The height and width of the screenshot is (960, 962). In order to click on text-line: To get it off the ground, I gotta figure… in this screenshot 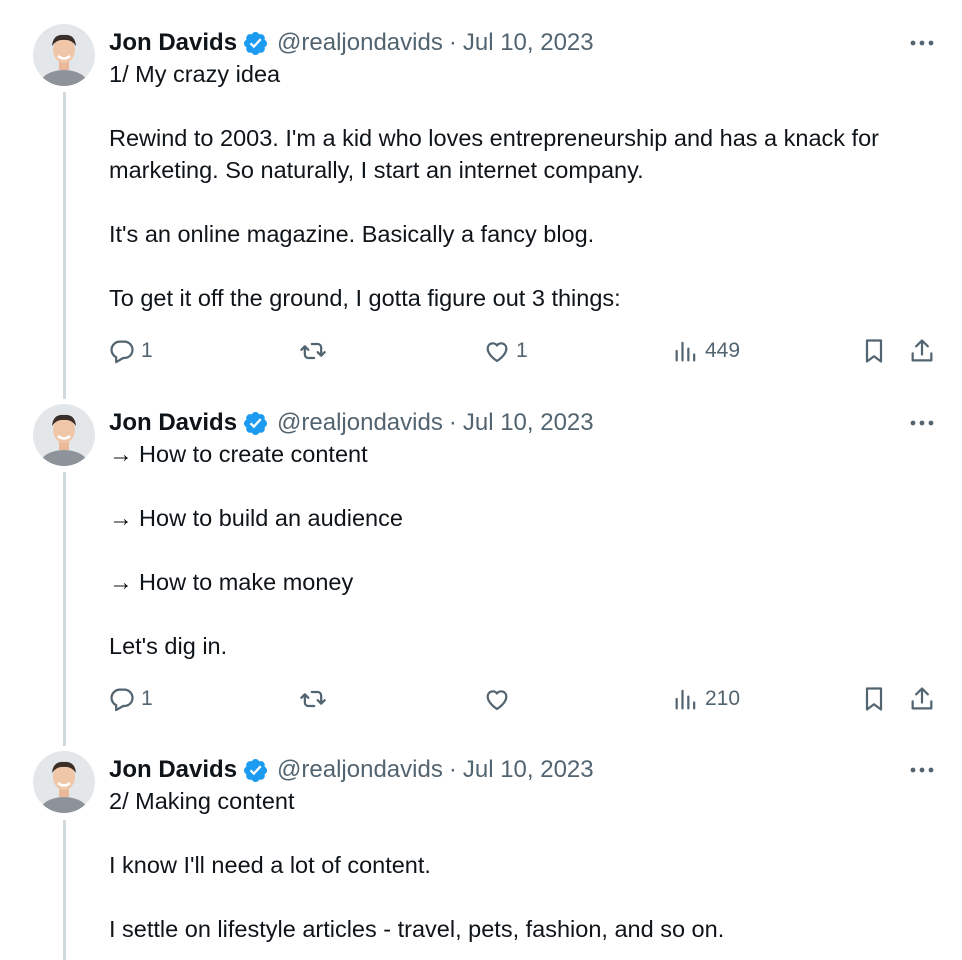, I will do `click(365, 298)`.